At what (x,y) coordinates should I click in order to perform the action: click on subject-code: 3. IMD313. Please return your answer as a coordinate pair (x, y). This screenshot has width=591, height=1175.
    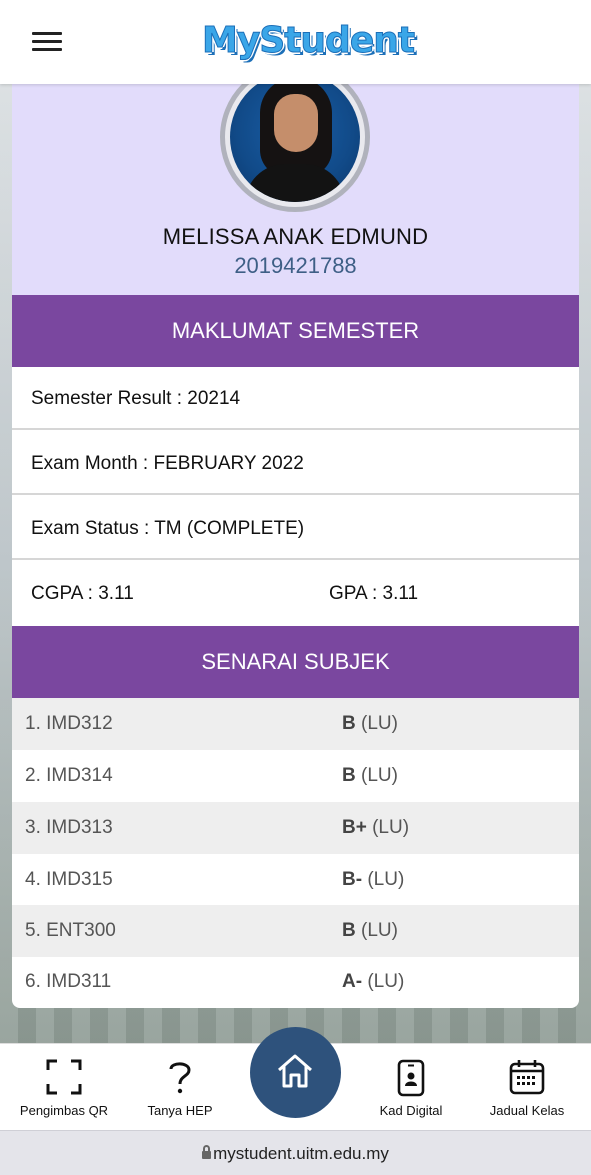
    Looking at the image, I should click on (69, 827).